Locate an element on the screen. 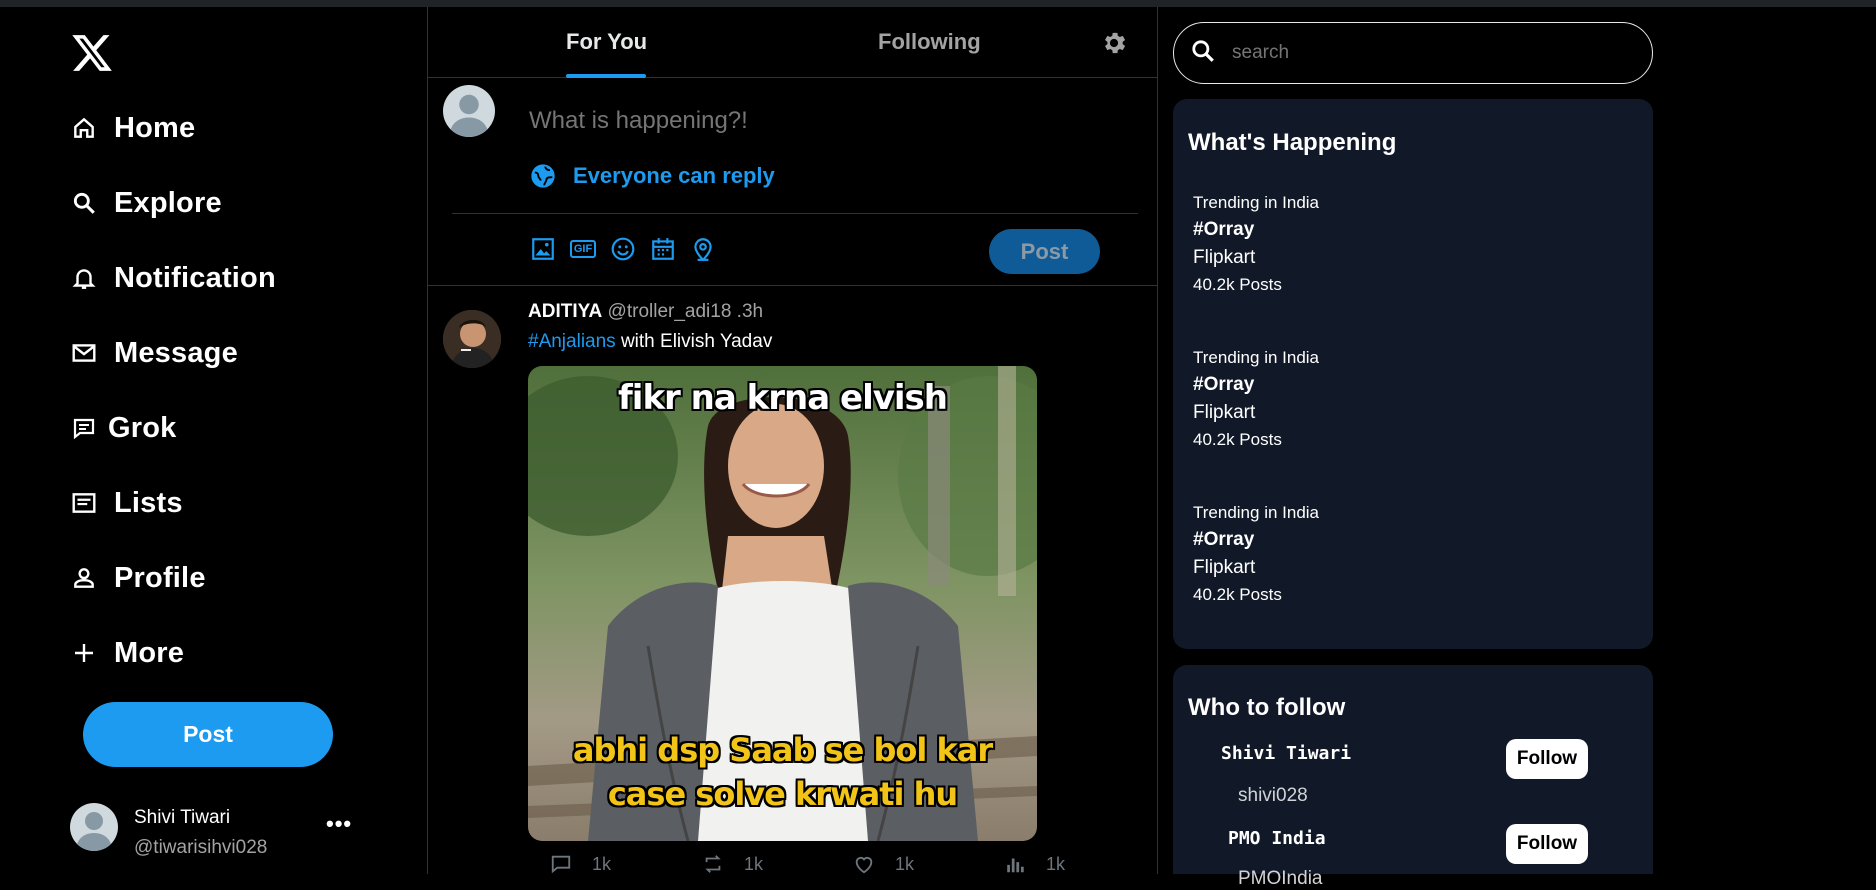 The width and height of the screenshot is (1876, 890). timeline-tabs: For You Following is located at coordinates (792, 42).